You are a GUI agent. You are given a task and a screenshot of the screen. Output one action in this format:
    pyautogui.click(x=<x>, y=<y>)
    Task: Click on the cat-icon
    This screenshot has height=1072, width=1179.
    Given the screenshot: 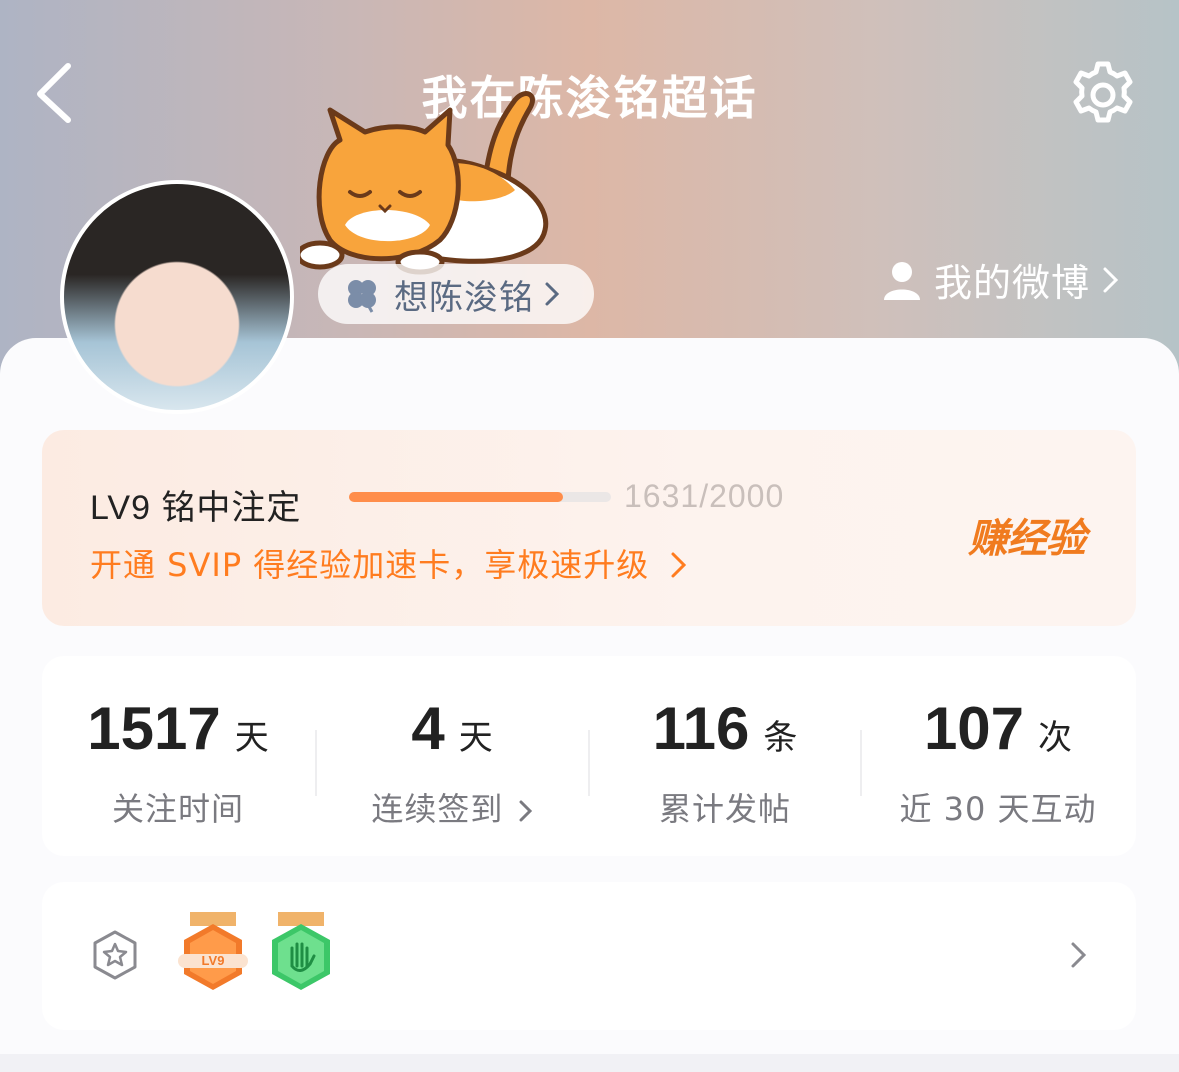 What is the action you would take?
    pyautogui.click(x=422, y=183)
    